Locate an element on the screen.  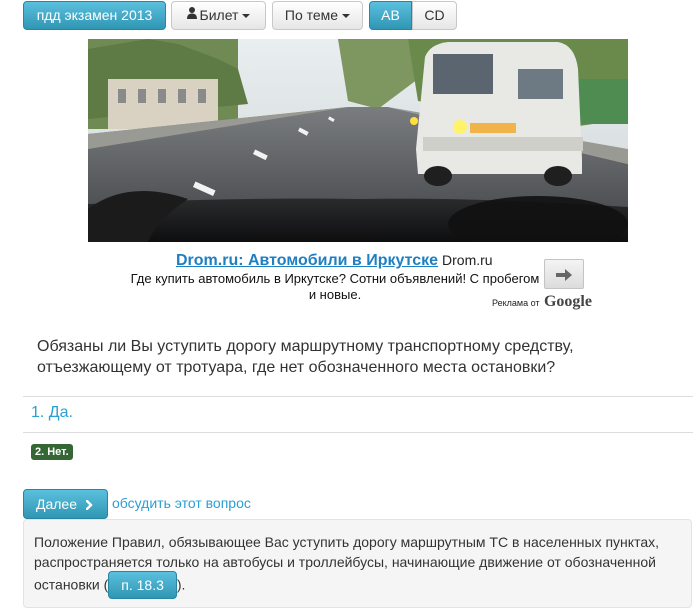
ad-arrow-button is located at coordinates (564, 274).